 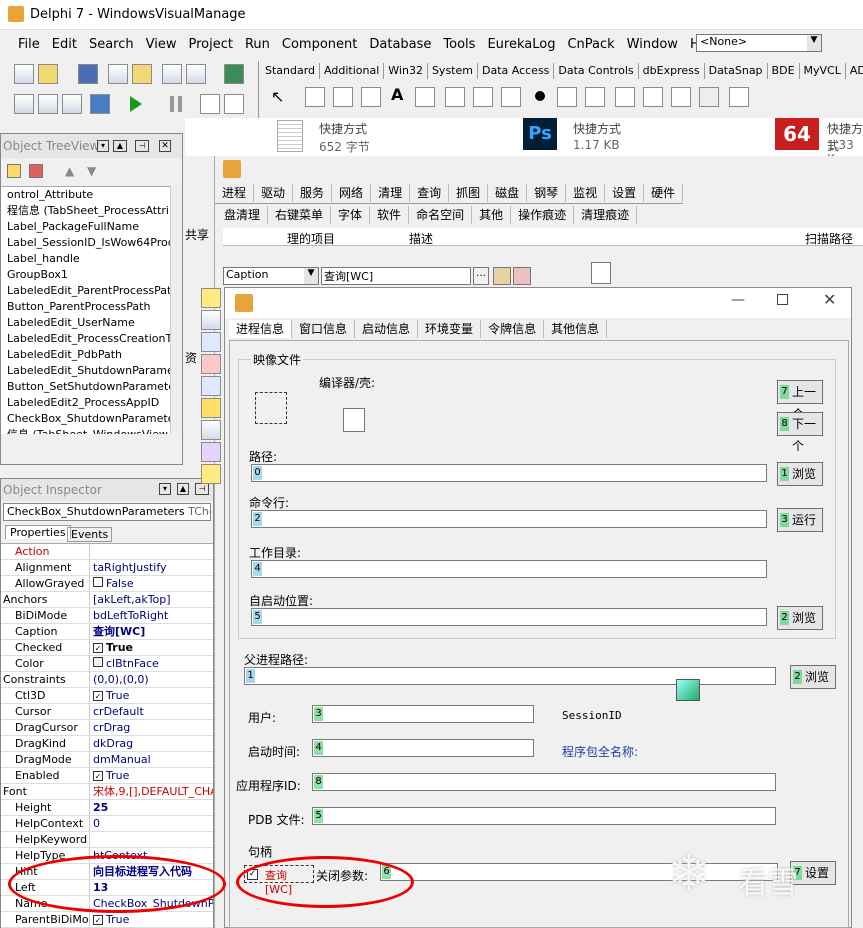 I want to click on label-icon: A, so click(x=397, y=94).